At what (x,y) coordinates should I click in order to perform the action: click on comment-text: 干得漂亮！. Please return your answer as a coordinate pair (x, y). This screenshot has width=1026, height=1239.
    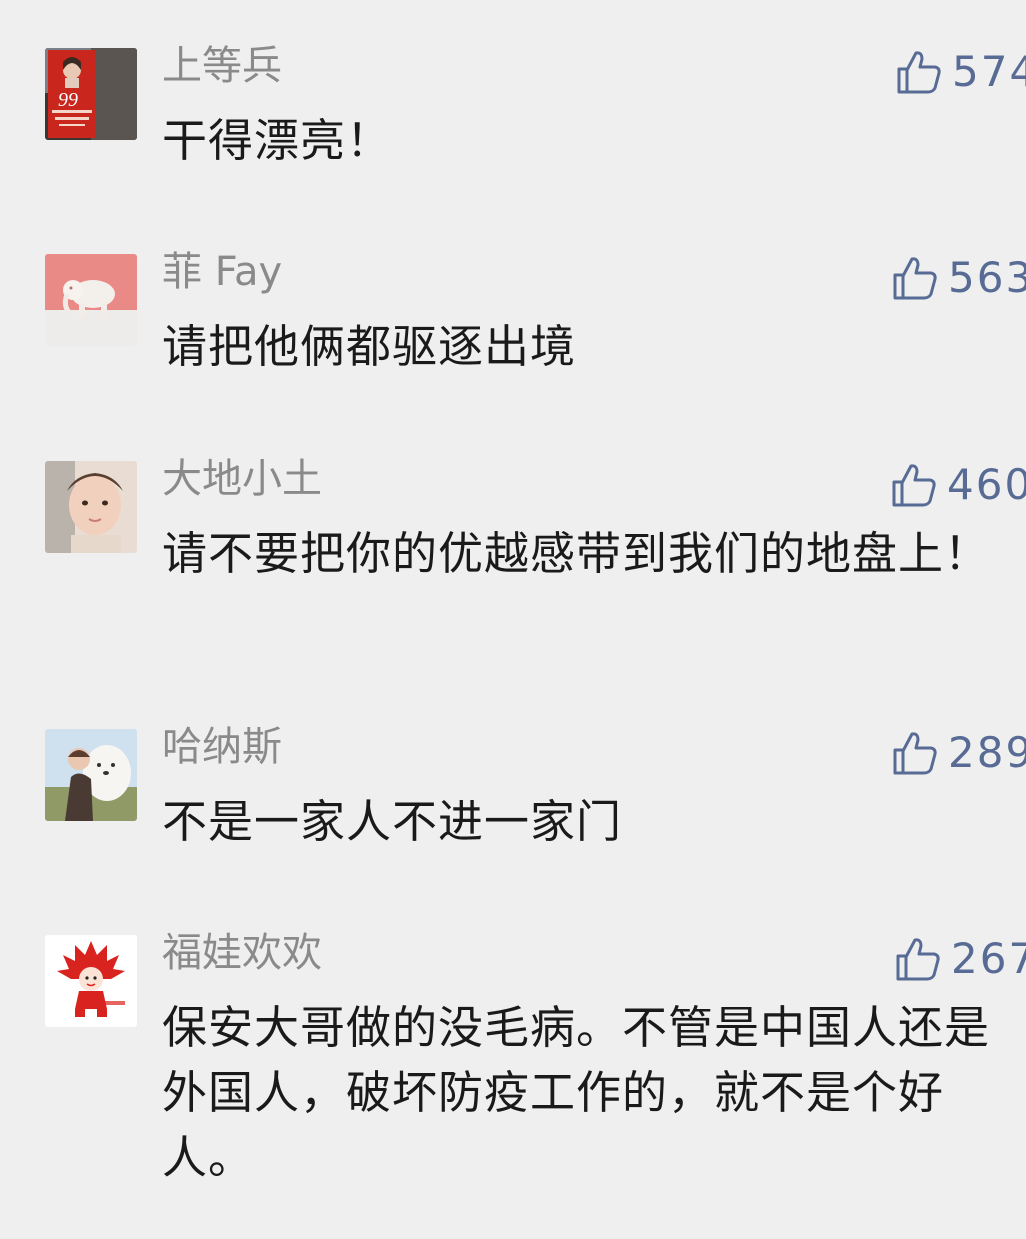
    Looking at the image, I should click on (277, 140).